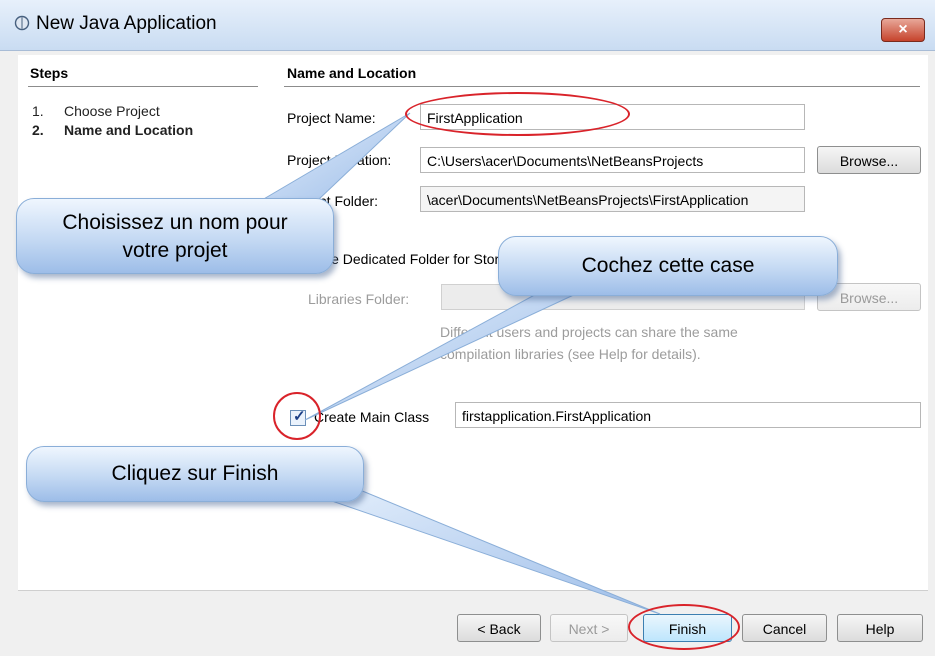 Image resolution: width=935 pixels, height=656 pixels. I want to click on checkbox-callout: Cochez cette case, so click(668, 266).